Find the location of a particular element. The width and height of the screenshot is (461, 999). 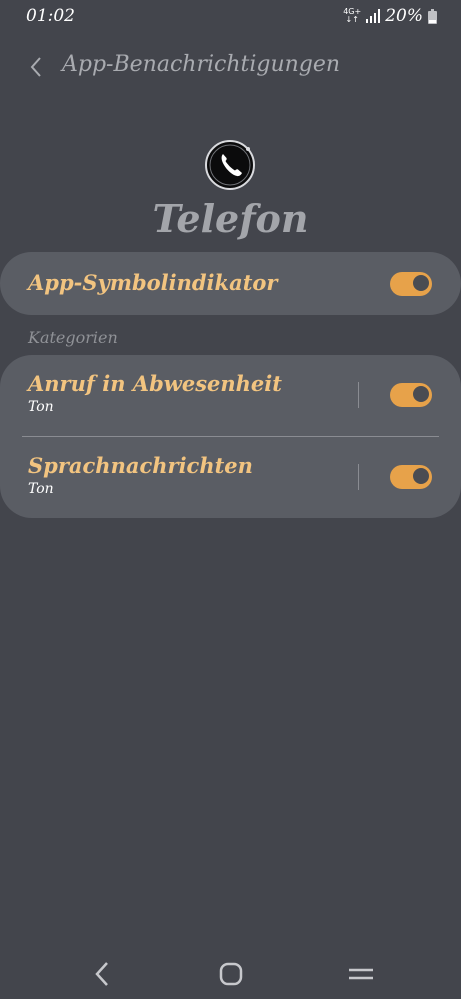

row-divider is located at coordinates (230, 436).